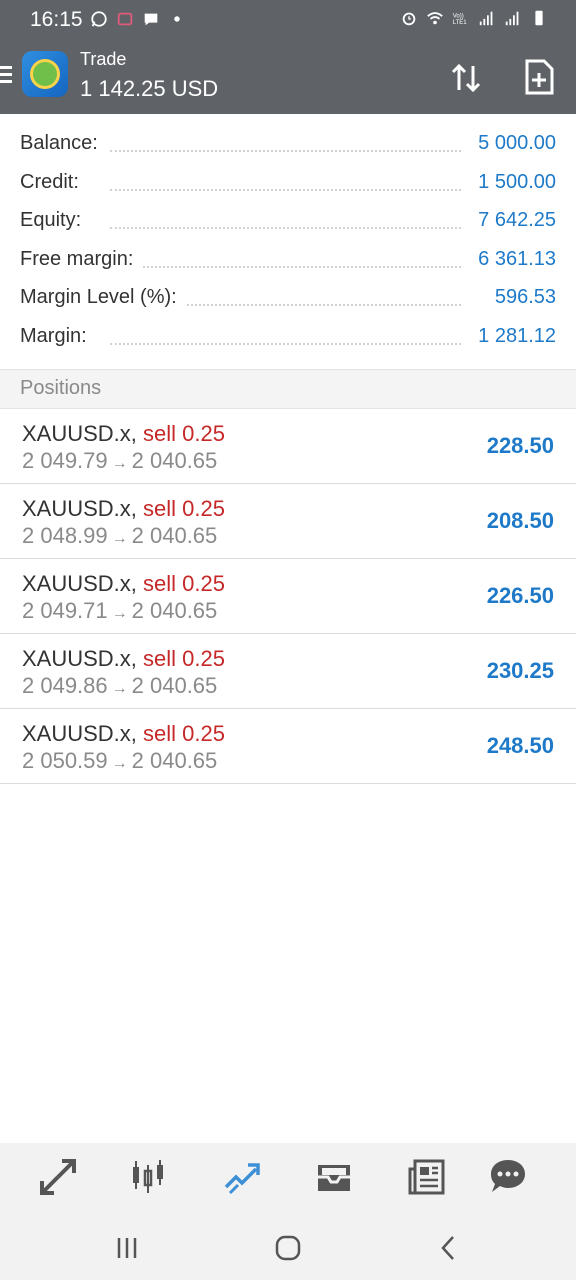 Image resolution: width=576 pixels, height=1280 pixels. What do you see at coordinates (65, 460) in the screenshot?
I see `open-price: 2 049.79` at bounding box center [65, 460].